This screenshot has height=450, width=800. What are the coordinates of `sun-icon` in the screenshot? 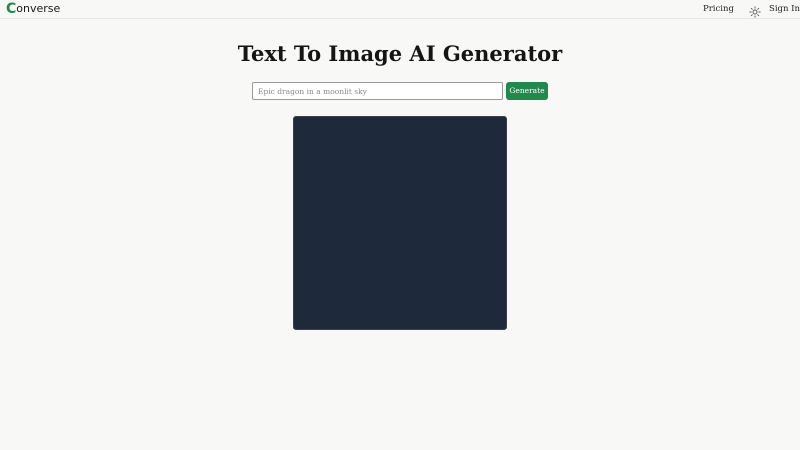 It's located at (755, 10).